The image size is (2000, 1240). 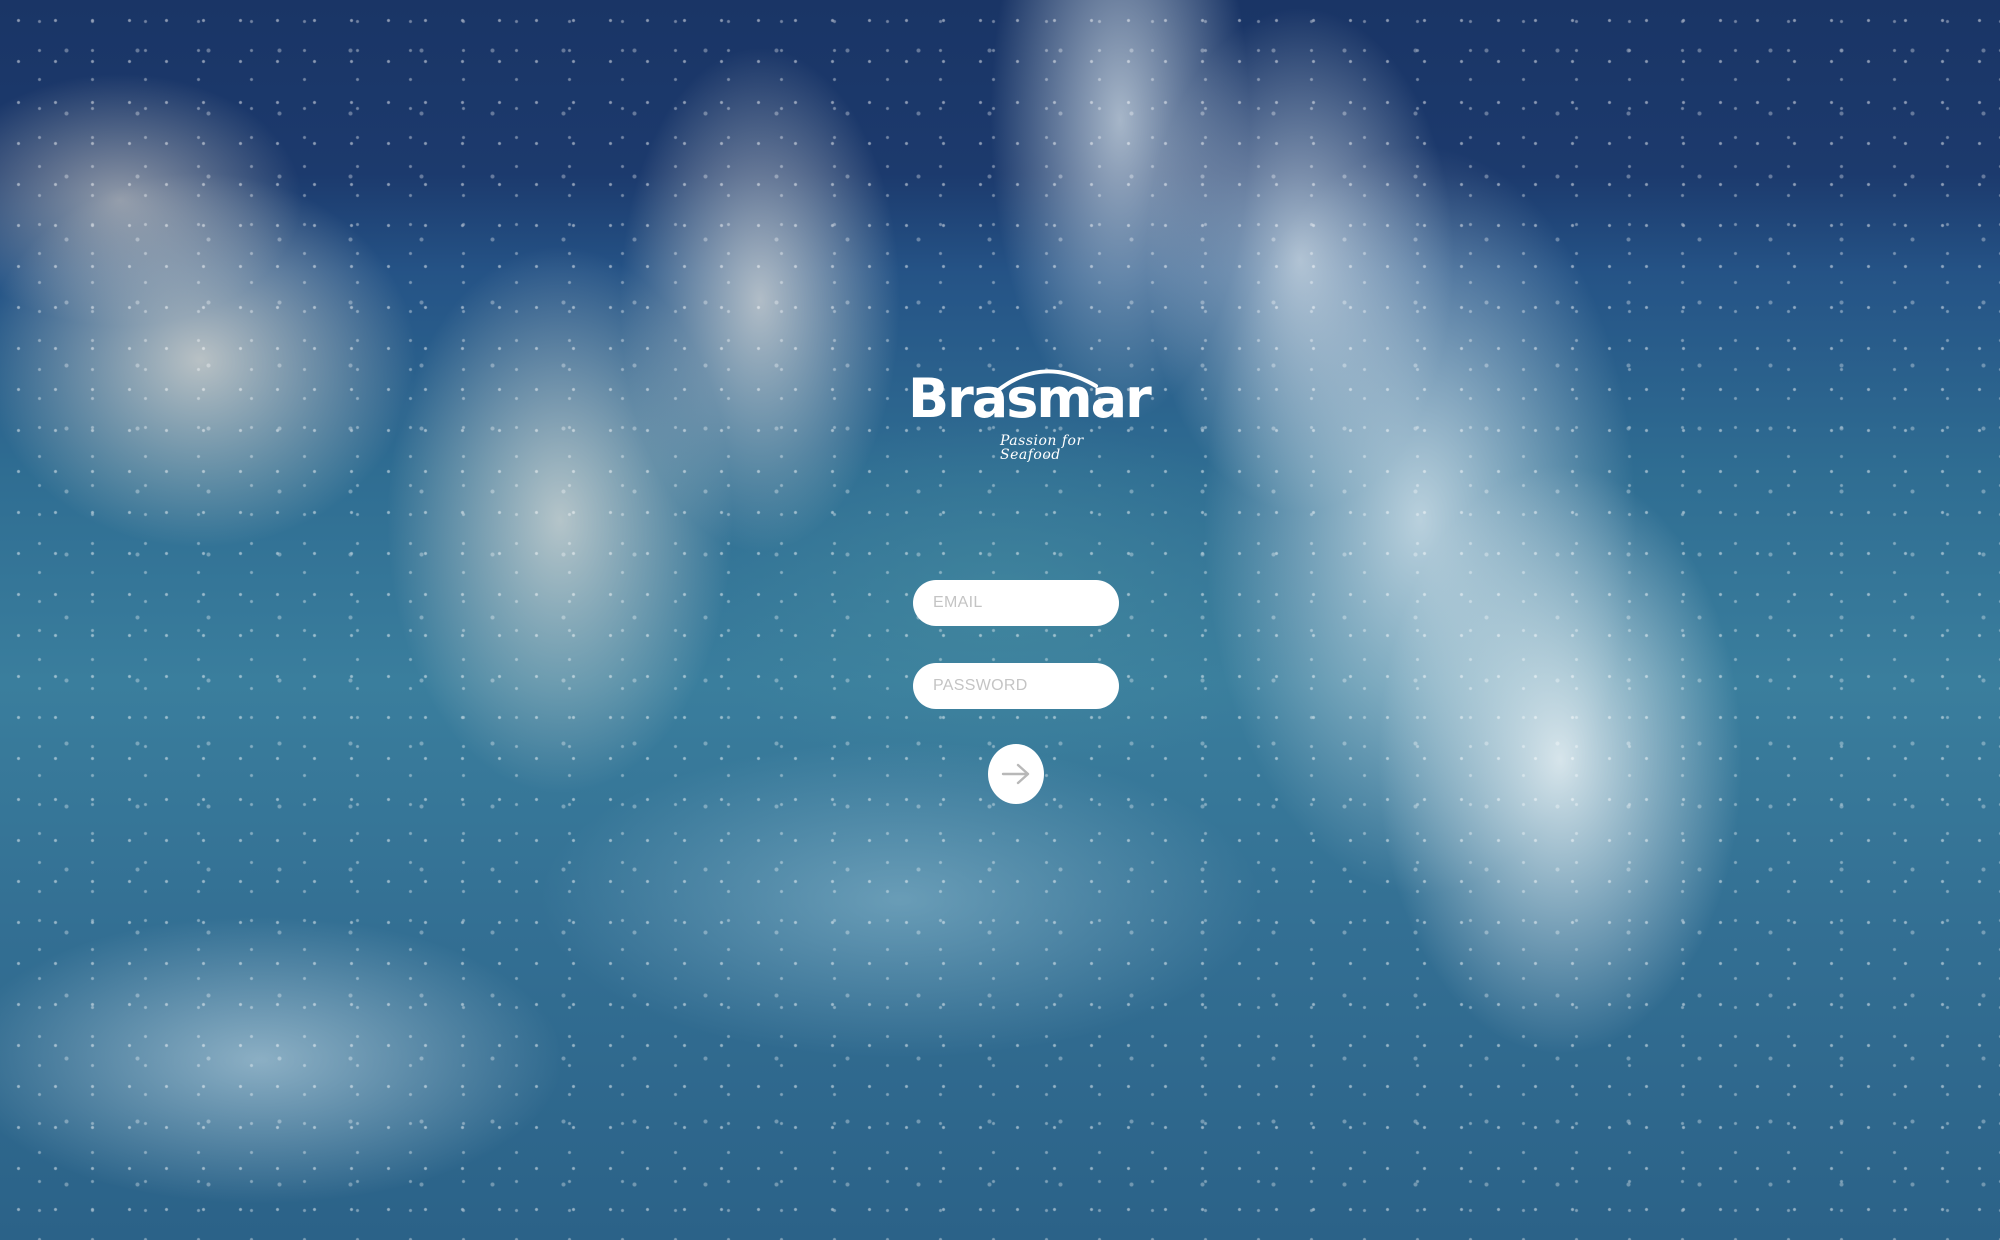 I want to click on brand-logo: Brasmar Passion for Seafood, so click(x=1030, y=407).